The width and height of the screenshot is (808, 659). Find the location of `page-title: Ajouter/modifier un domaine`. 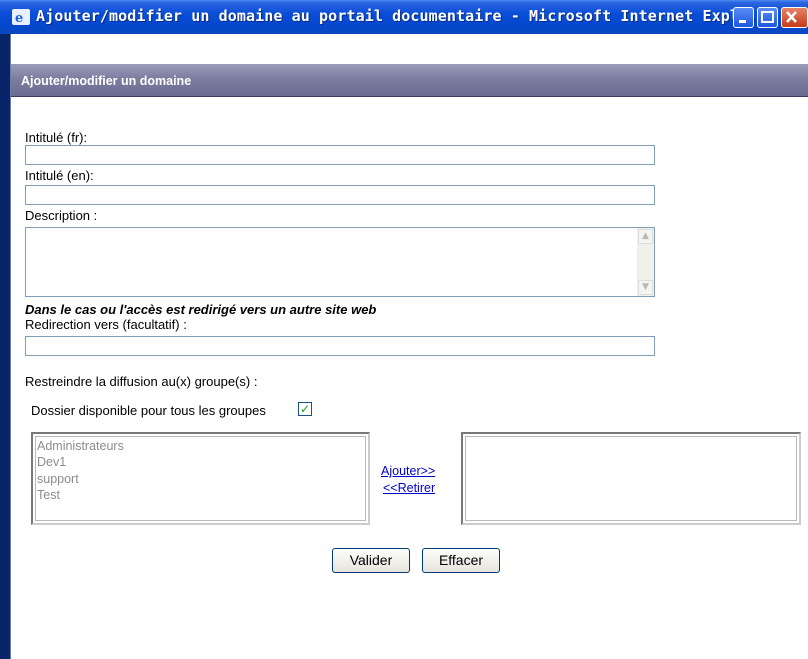

page-title: Ajouter/modifier un domaine is located at coordinates (106, 81).